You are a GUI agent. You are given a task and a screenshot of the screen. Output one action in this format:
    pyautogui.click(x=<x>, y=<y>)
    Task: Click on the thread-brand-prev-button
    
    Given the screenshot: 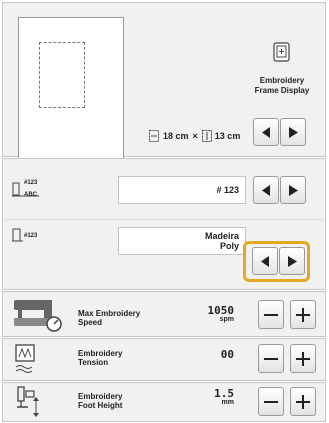 What is the action you would take?
    pyautogui.click(x=265, y=261)
    